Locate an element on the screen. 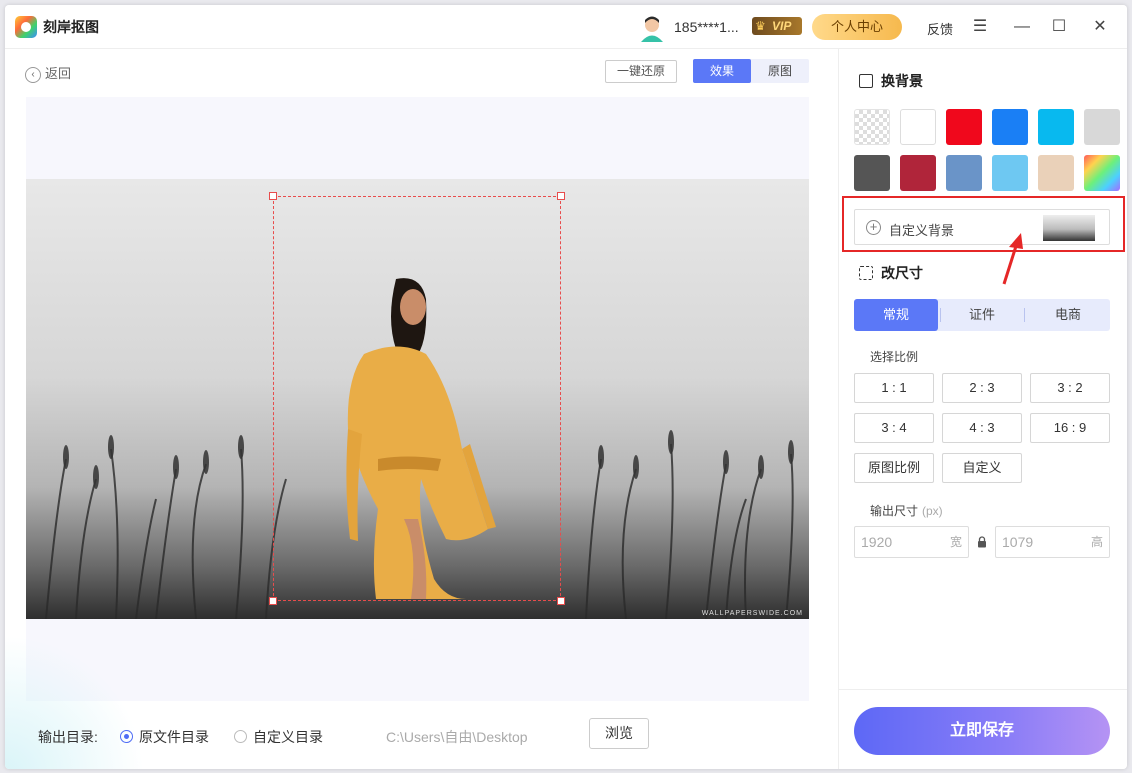  resize-section-title: 改尺寸 is located at coordinates (891, 273).